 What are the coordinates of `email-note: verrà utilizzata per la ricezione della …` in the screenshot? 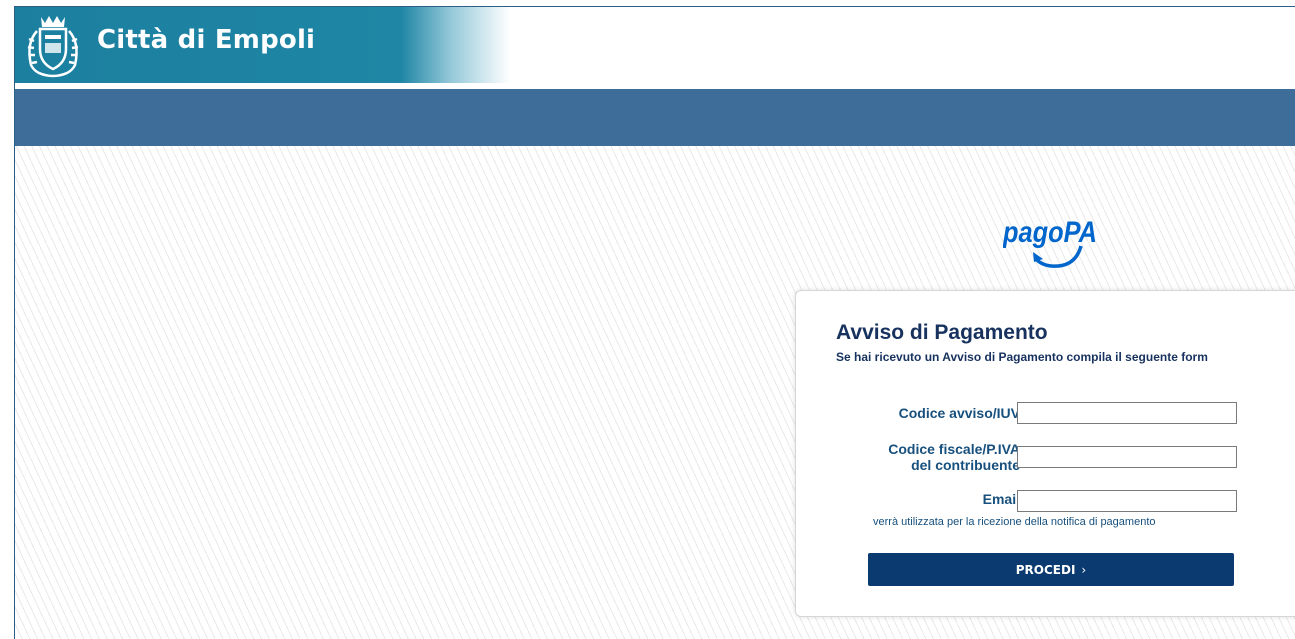 It's located at (1014, 522).